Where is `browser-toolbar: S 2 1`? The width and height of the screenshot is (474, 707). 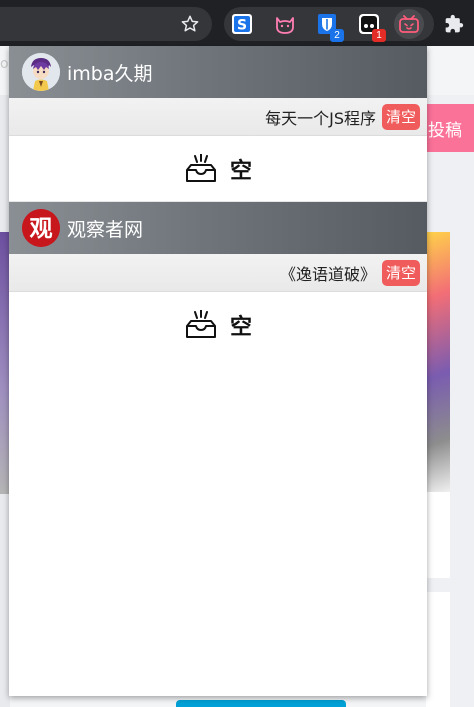
browser-toolbar: S 2 1 is located at coordinates (237, 23).